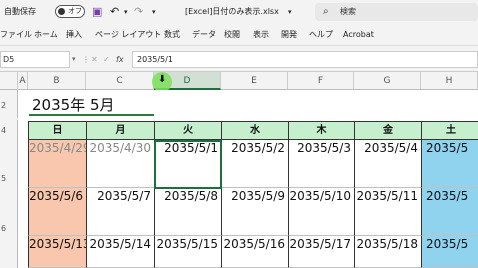 This screenshot has height=268, width=478. What do you see at coordinates (387, 81) in the screenshot?
I see `column-header-g: G` at bounding box center [387, 81].